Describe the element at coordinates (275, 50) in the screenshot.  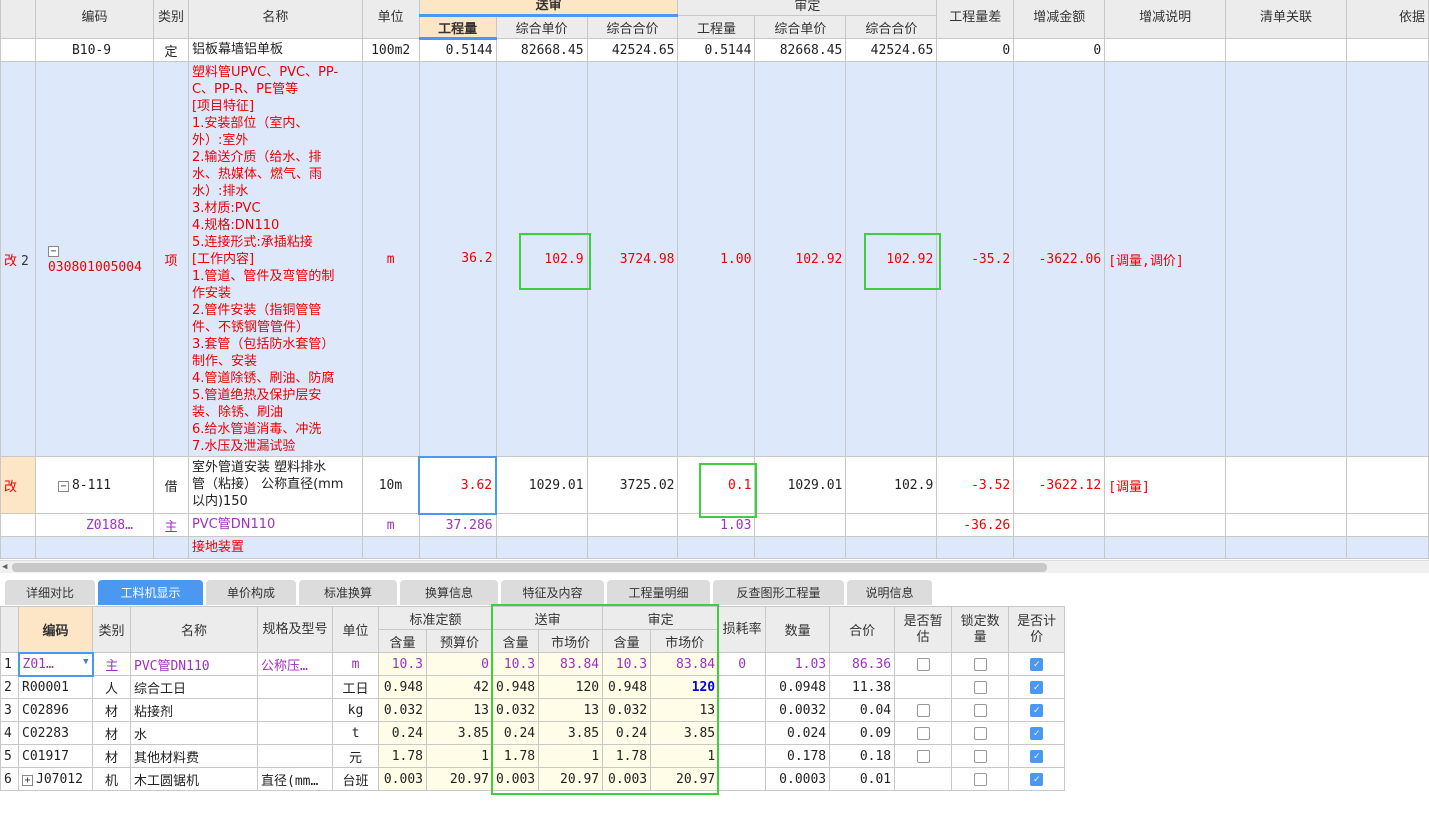
I see `name-cell: 铝板幕墙铝单板` at that location.